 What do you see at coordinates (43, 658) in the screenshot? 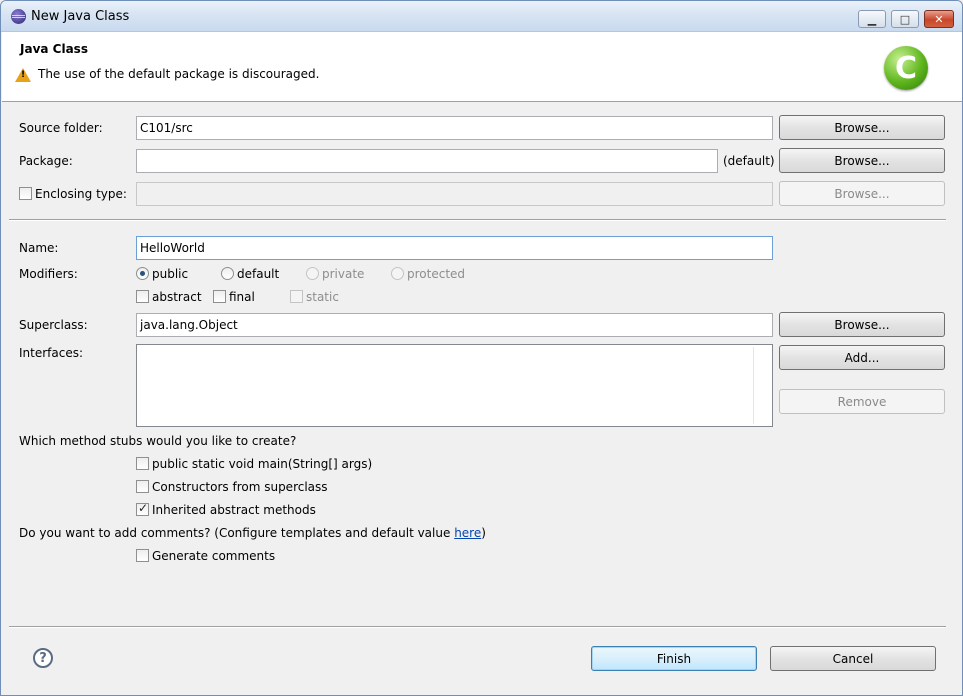
I see `help-icon: ?` at bounding box center [43, 658].